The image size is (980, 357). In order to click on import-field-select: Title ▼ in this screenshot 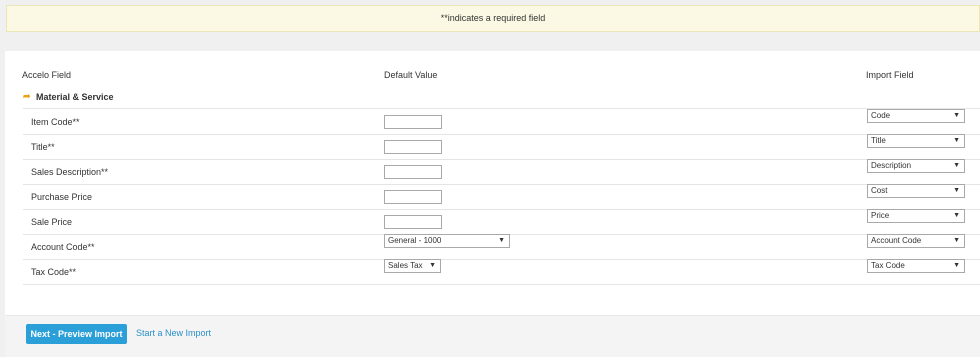, I will do `click(916, 141)`.